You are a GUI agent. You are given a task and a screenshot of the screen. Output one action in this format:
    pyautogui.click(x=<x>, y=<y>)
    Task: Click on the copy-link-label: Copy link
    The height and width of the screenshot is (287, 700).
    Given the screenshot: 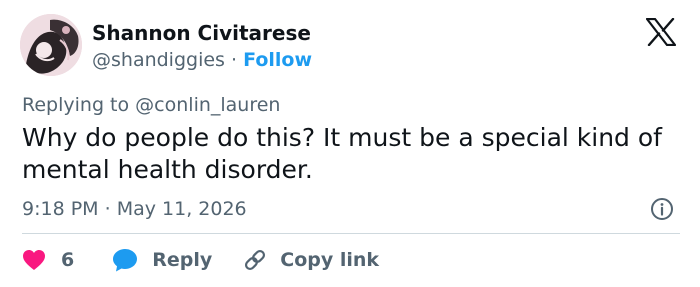 What is the action you would take?
    pyautogui.click(x=330, y=260)
    